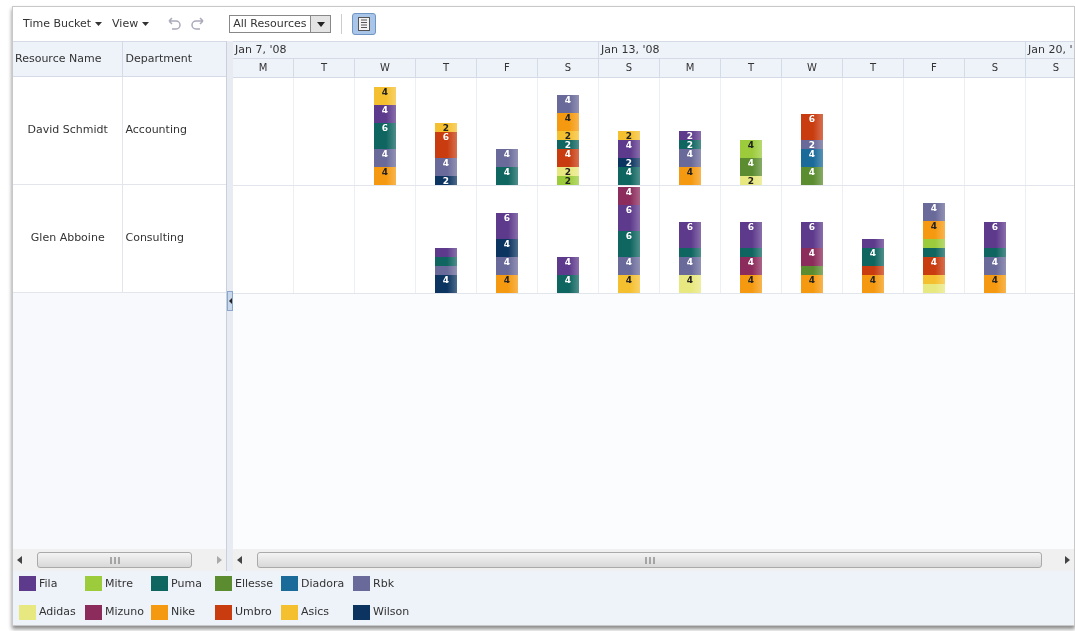 The height and width of the screenshot is (631, 1075). Describe the element at coordinates (1067, 560) in the screenshot. I see `scroll-right-icon` at that location.